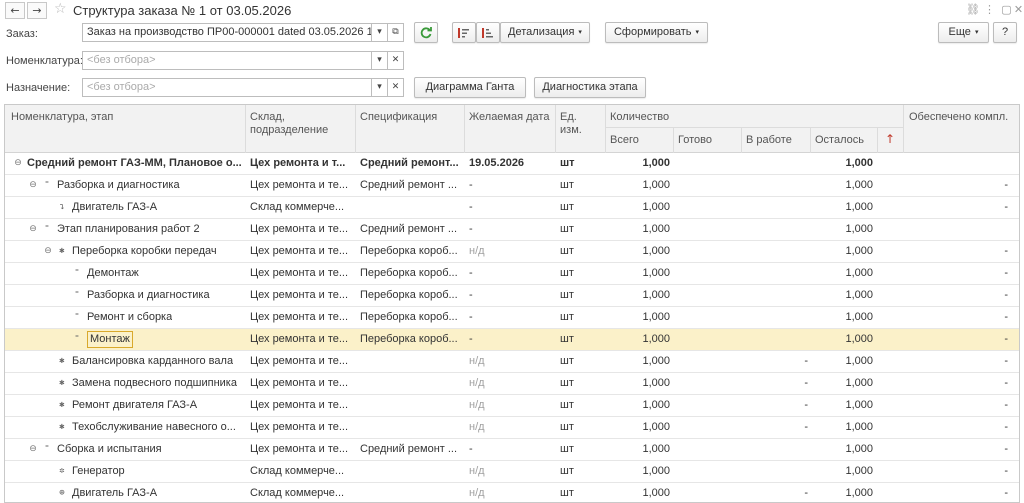 The width and height of the screenshot is (1024, 503). What do you see at coordinates (227, 87) in the screenshot?
I see `purpose-field: <без отбора>` at bounding box center [227, 87].